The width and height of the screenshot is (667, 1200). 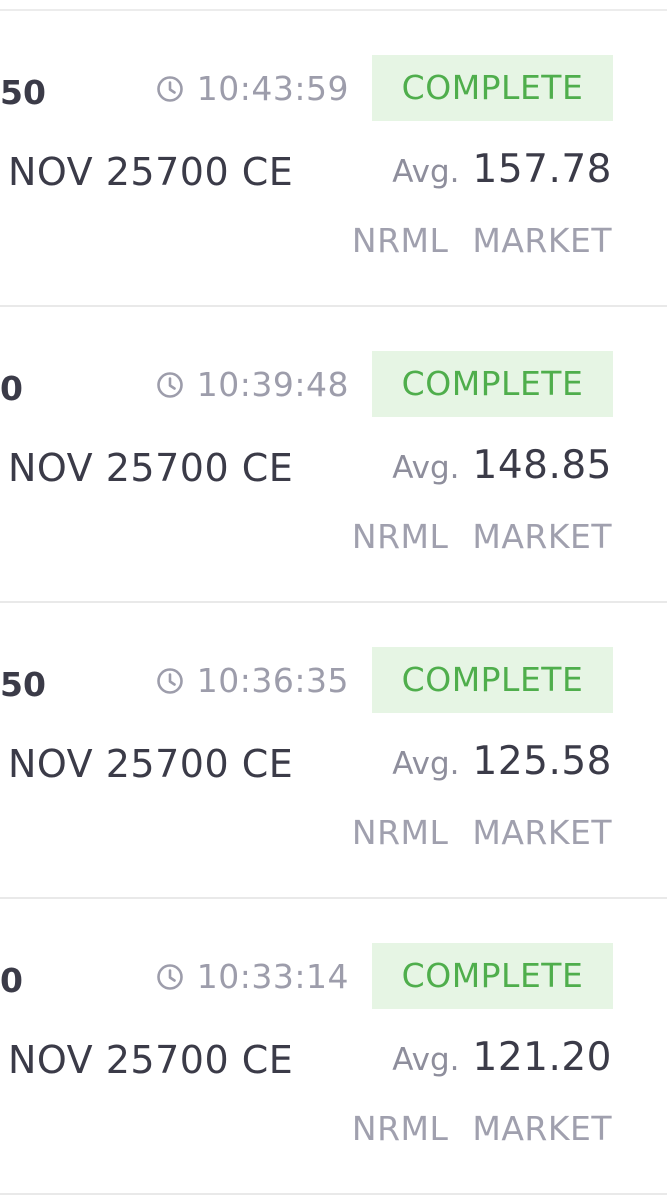 I want to click on order-time-text: 10:43:59, so click(x=272, y=88).